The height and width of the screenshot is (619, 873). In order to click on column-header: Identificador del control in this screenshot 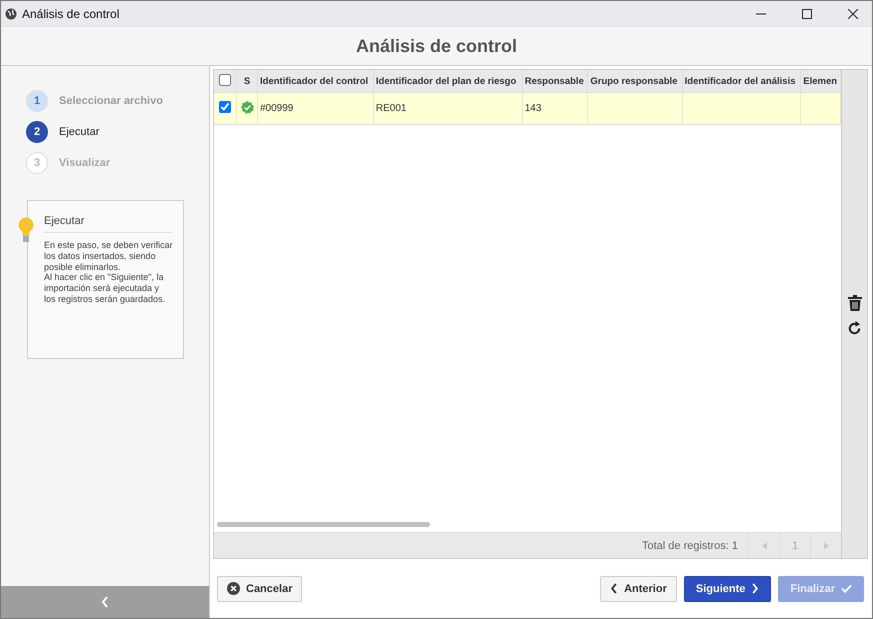, I will do `click(316, 81)`.